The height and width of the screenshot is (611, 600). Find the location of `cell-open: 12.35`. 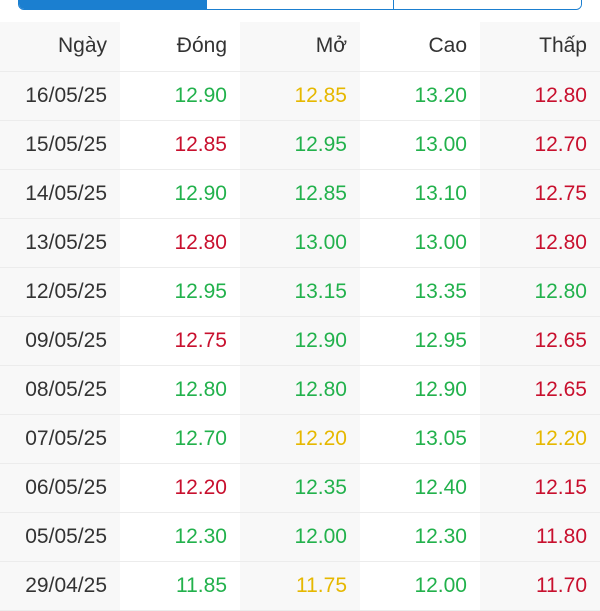

cell-open: 12.35 is located at coordinates (300, 488).